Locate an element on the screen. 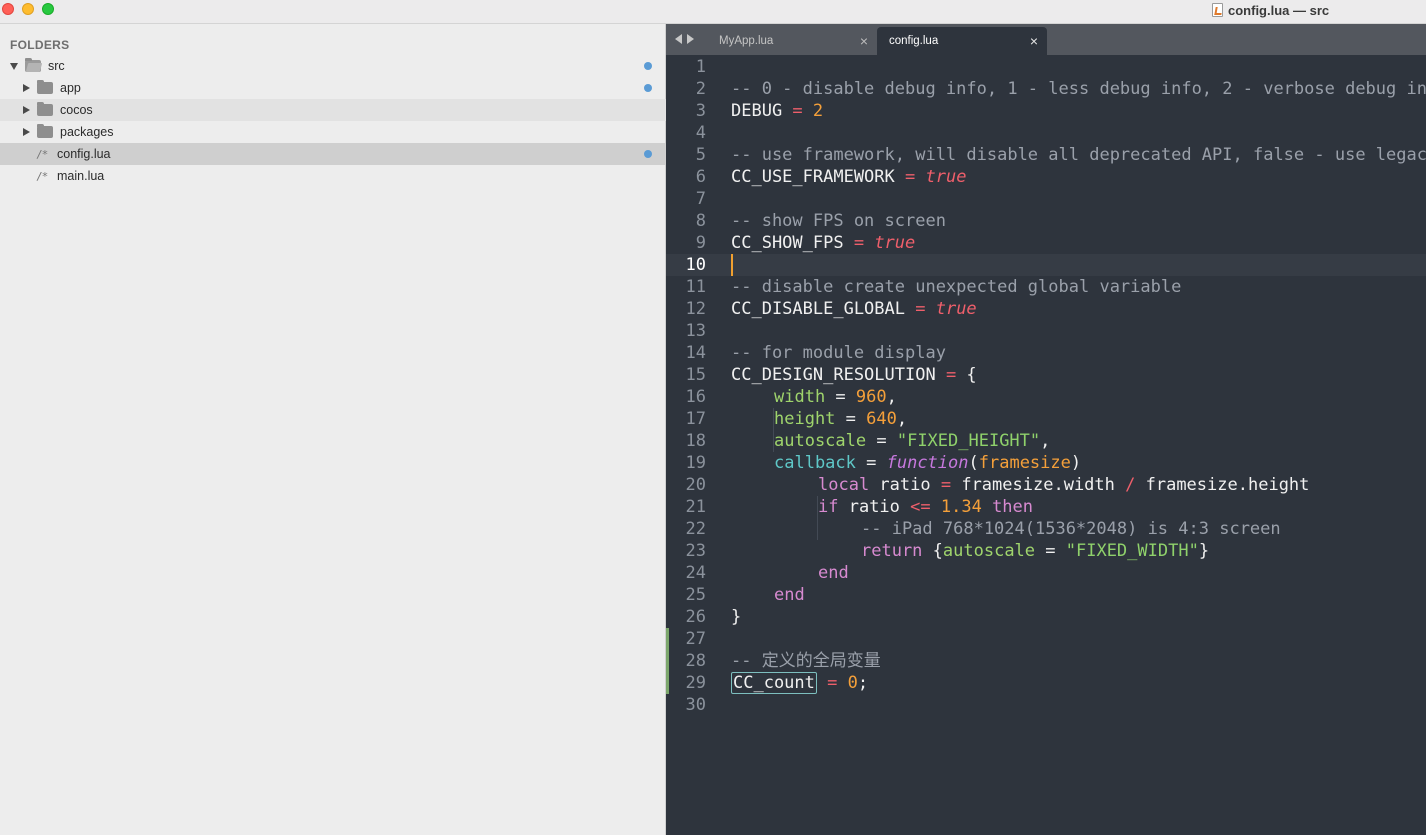  tree-item-label: config.lua is located at coordinates (84, 154).